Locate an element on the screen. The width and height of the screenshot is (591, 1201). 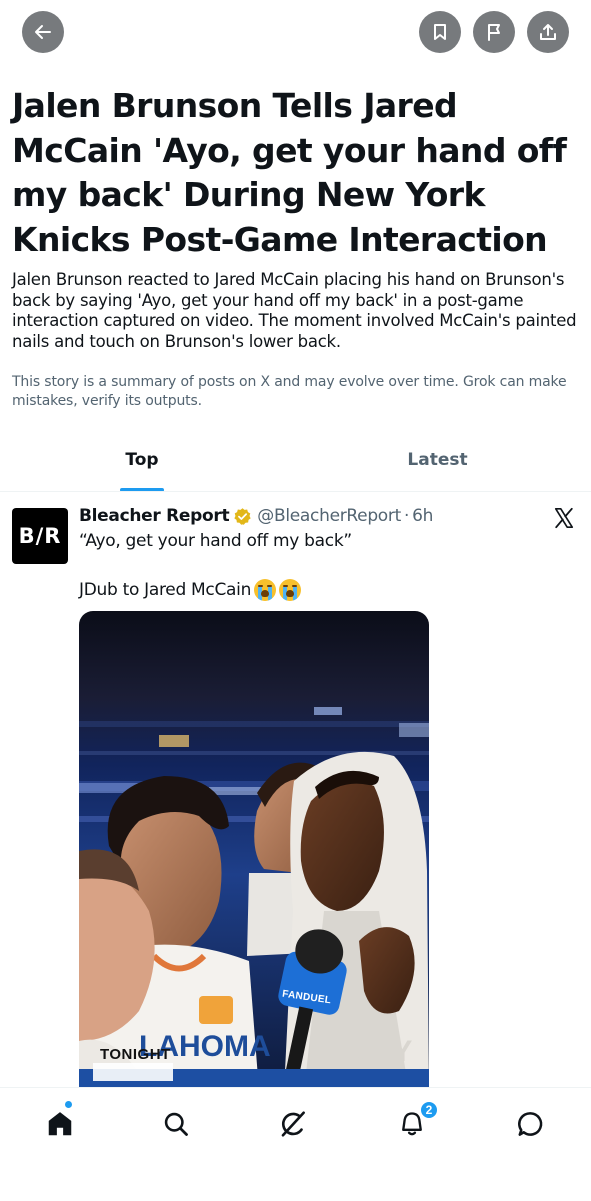
arrow-left-icon is located at coordinates (43, 32).